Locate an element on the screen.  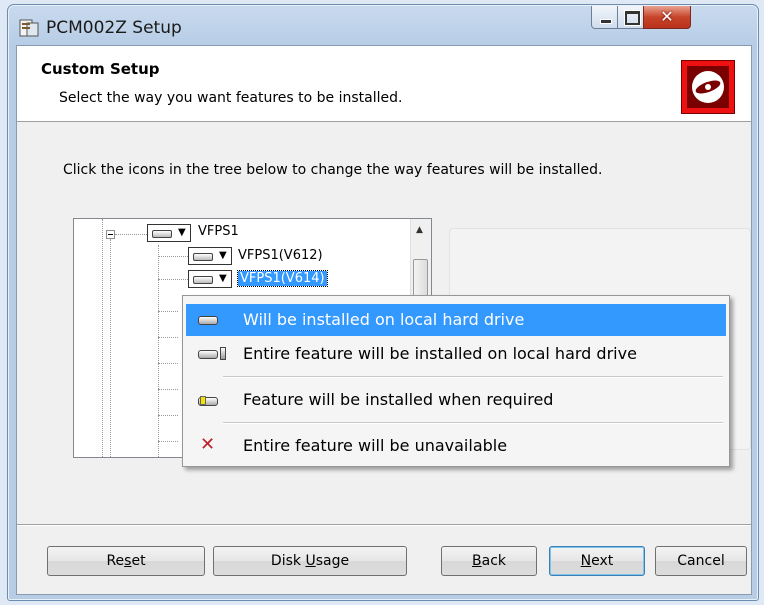
menu-item-unavailable: ✕ Entire feature will be unavailable is located at coordinates (456, 446).